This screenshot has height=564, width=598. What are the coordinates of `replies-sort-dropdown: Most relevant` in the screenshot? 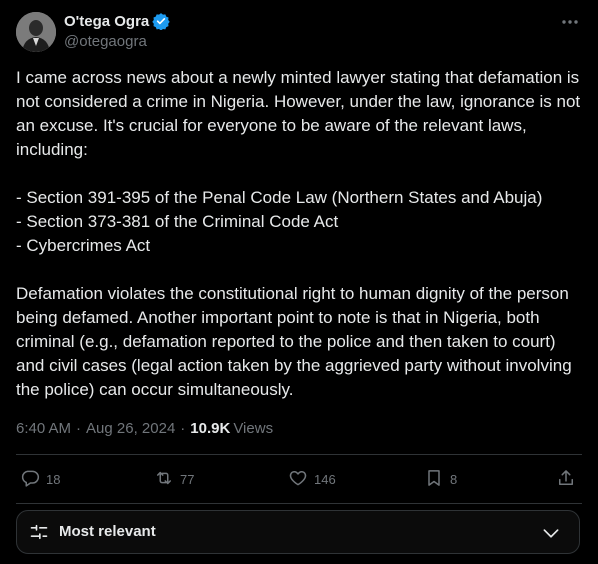 It's located at (298, 532).